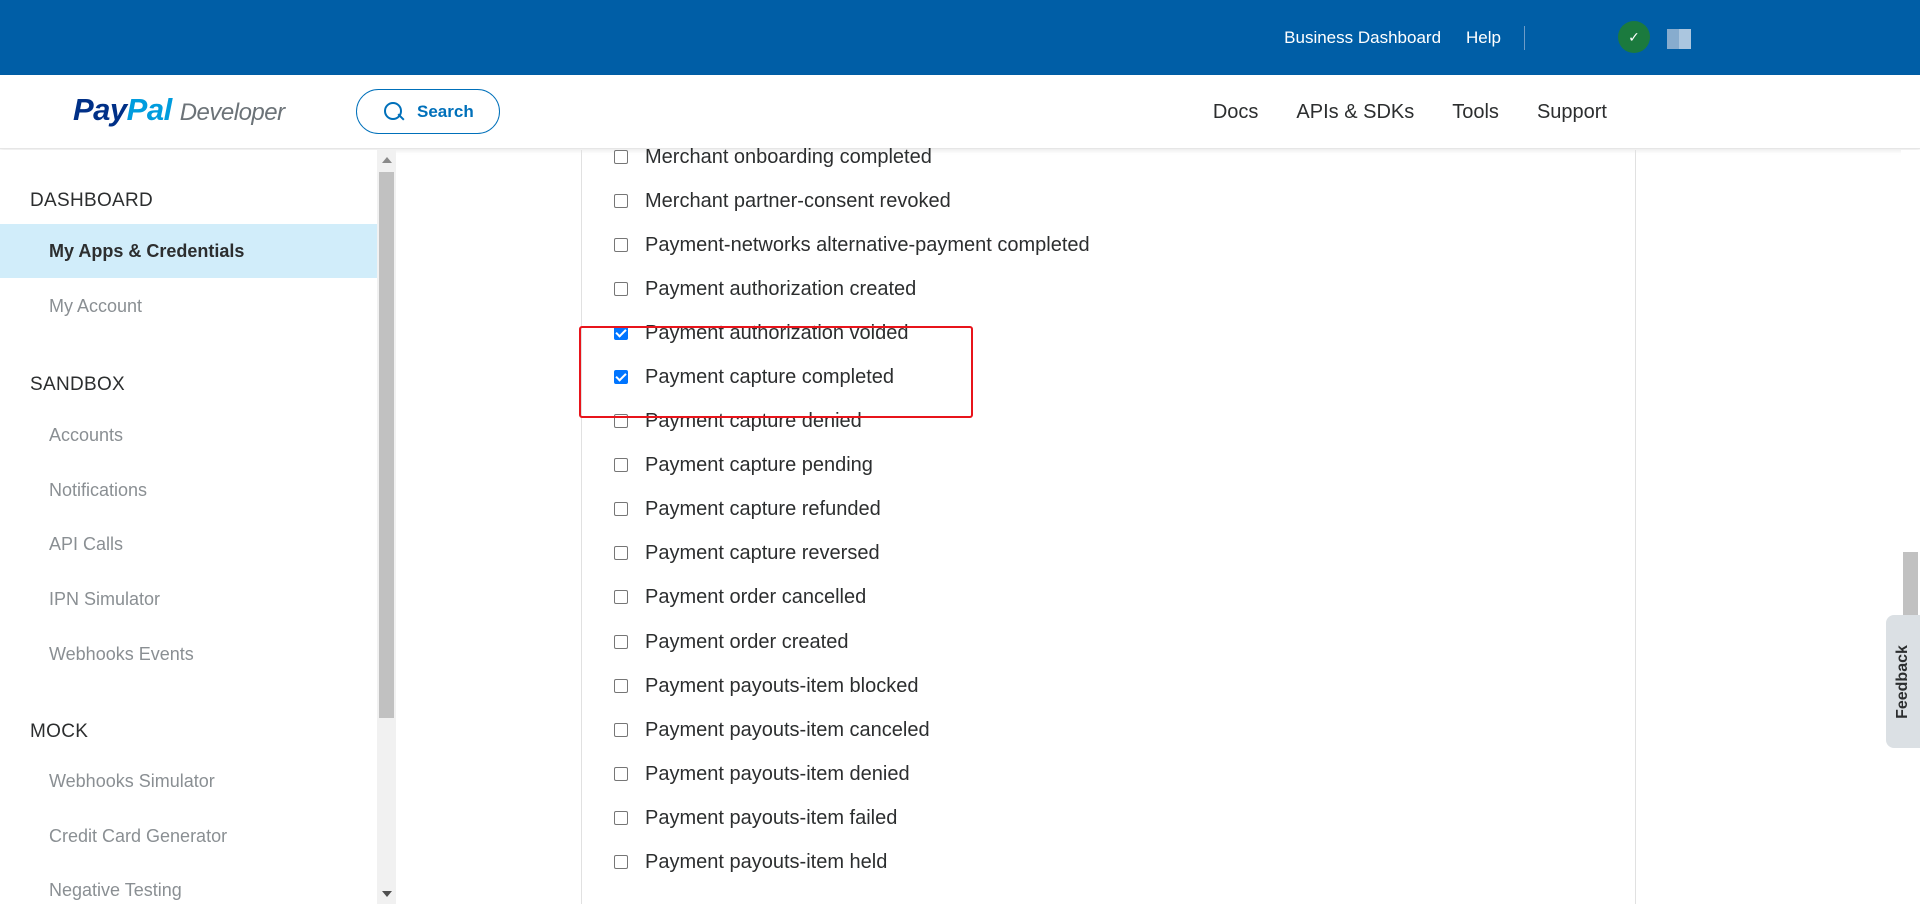 The height and width of the screenshot is (904, 1920). I want to click on business-dashboard-link: Business Dashboard, so click(1362, 38).